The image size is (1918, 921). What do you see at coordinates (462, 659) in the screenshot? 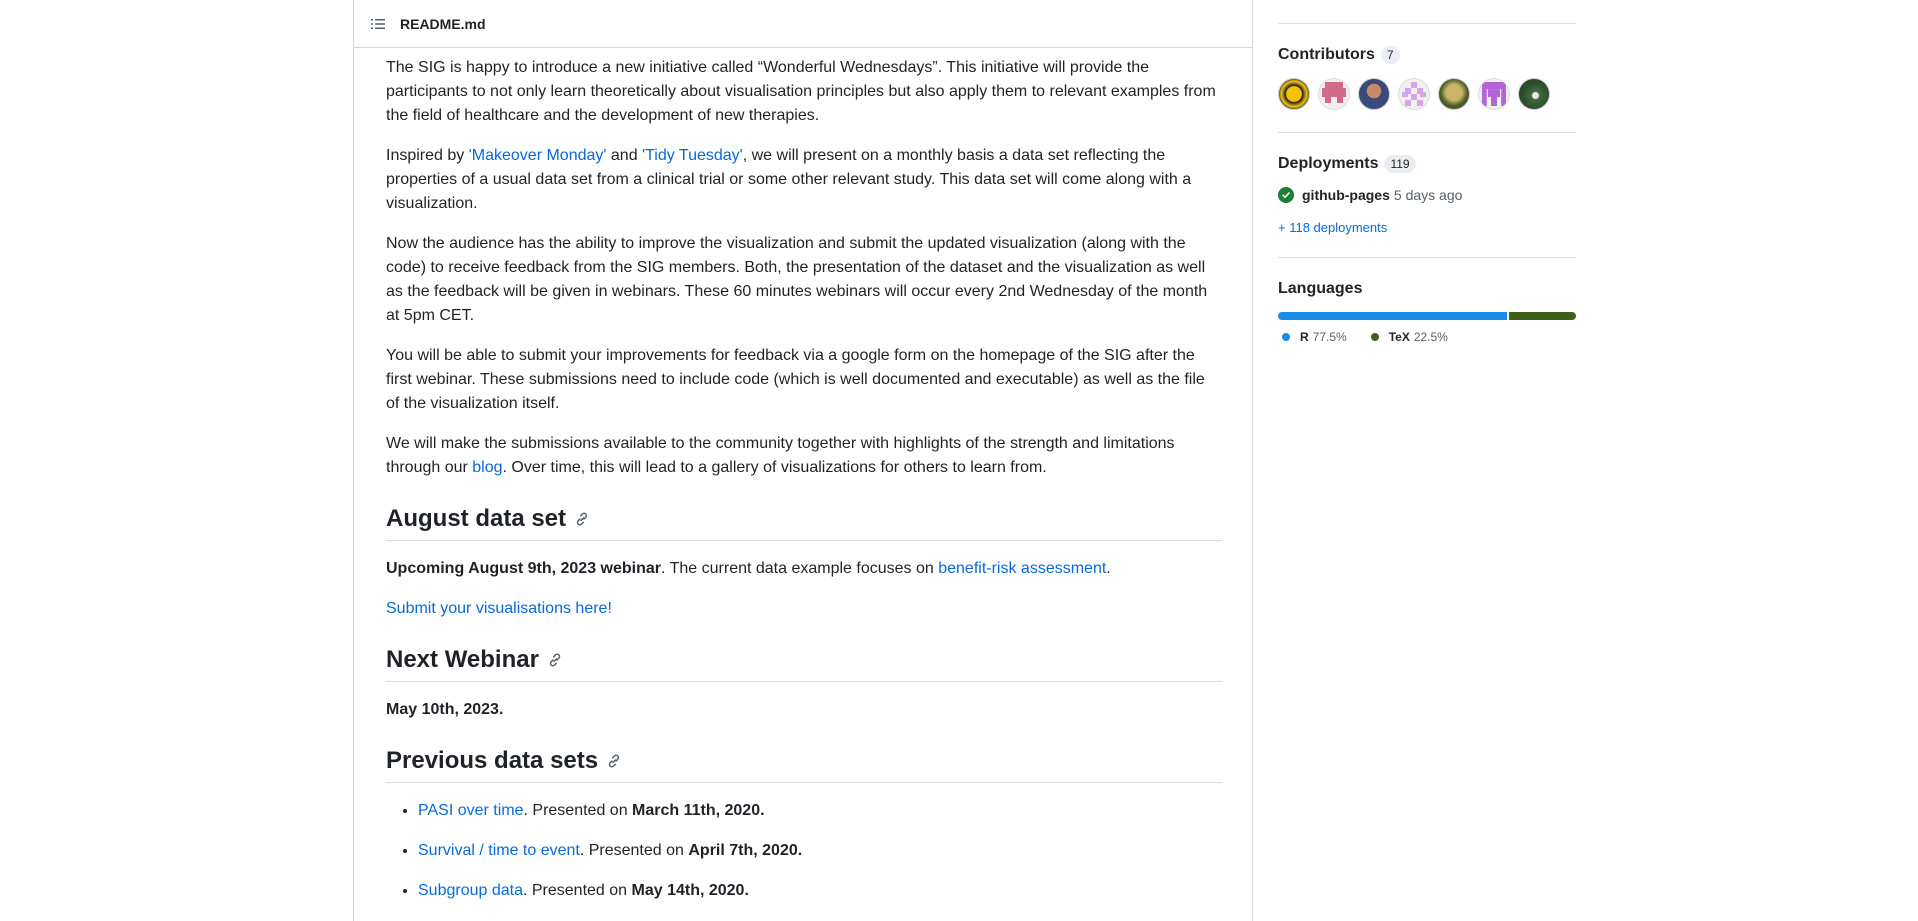
I see `next-webinar-heading-text: Next Webinar` at bounding box center [462, 659].